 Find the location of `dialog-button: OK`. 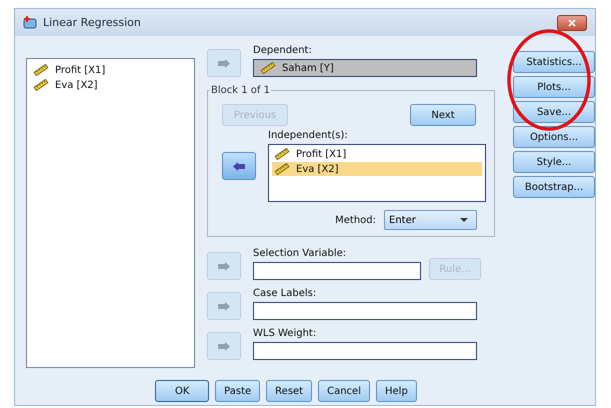

dialog-button: OK is located at coordinates (182, 391).